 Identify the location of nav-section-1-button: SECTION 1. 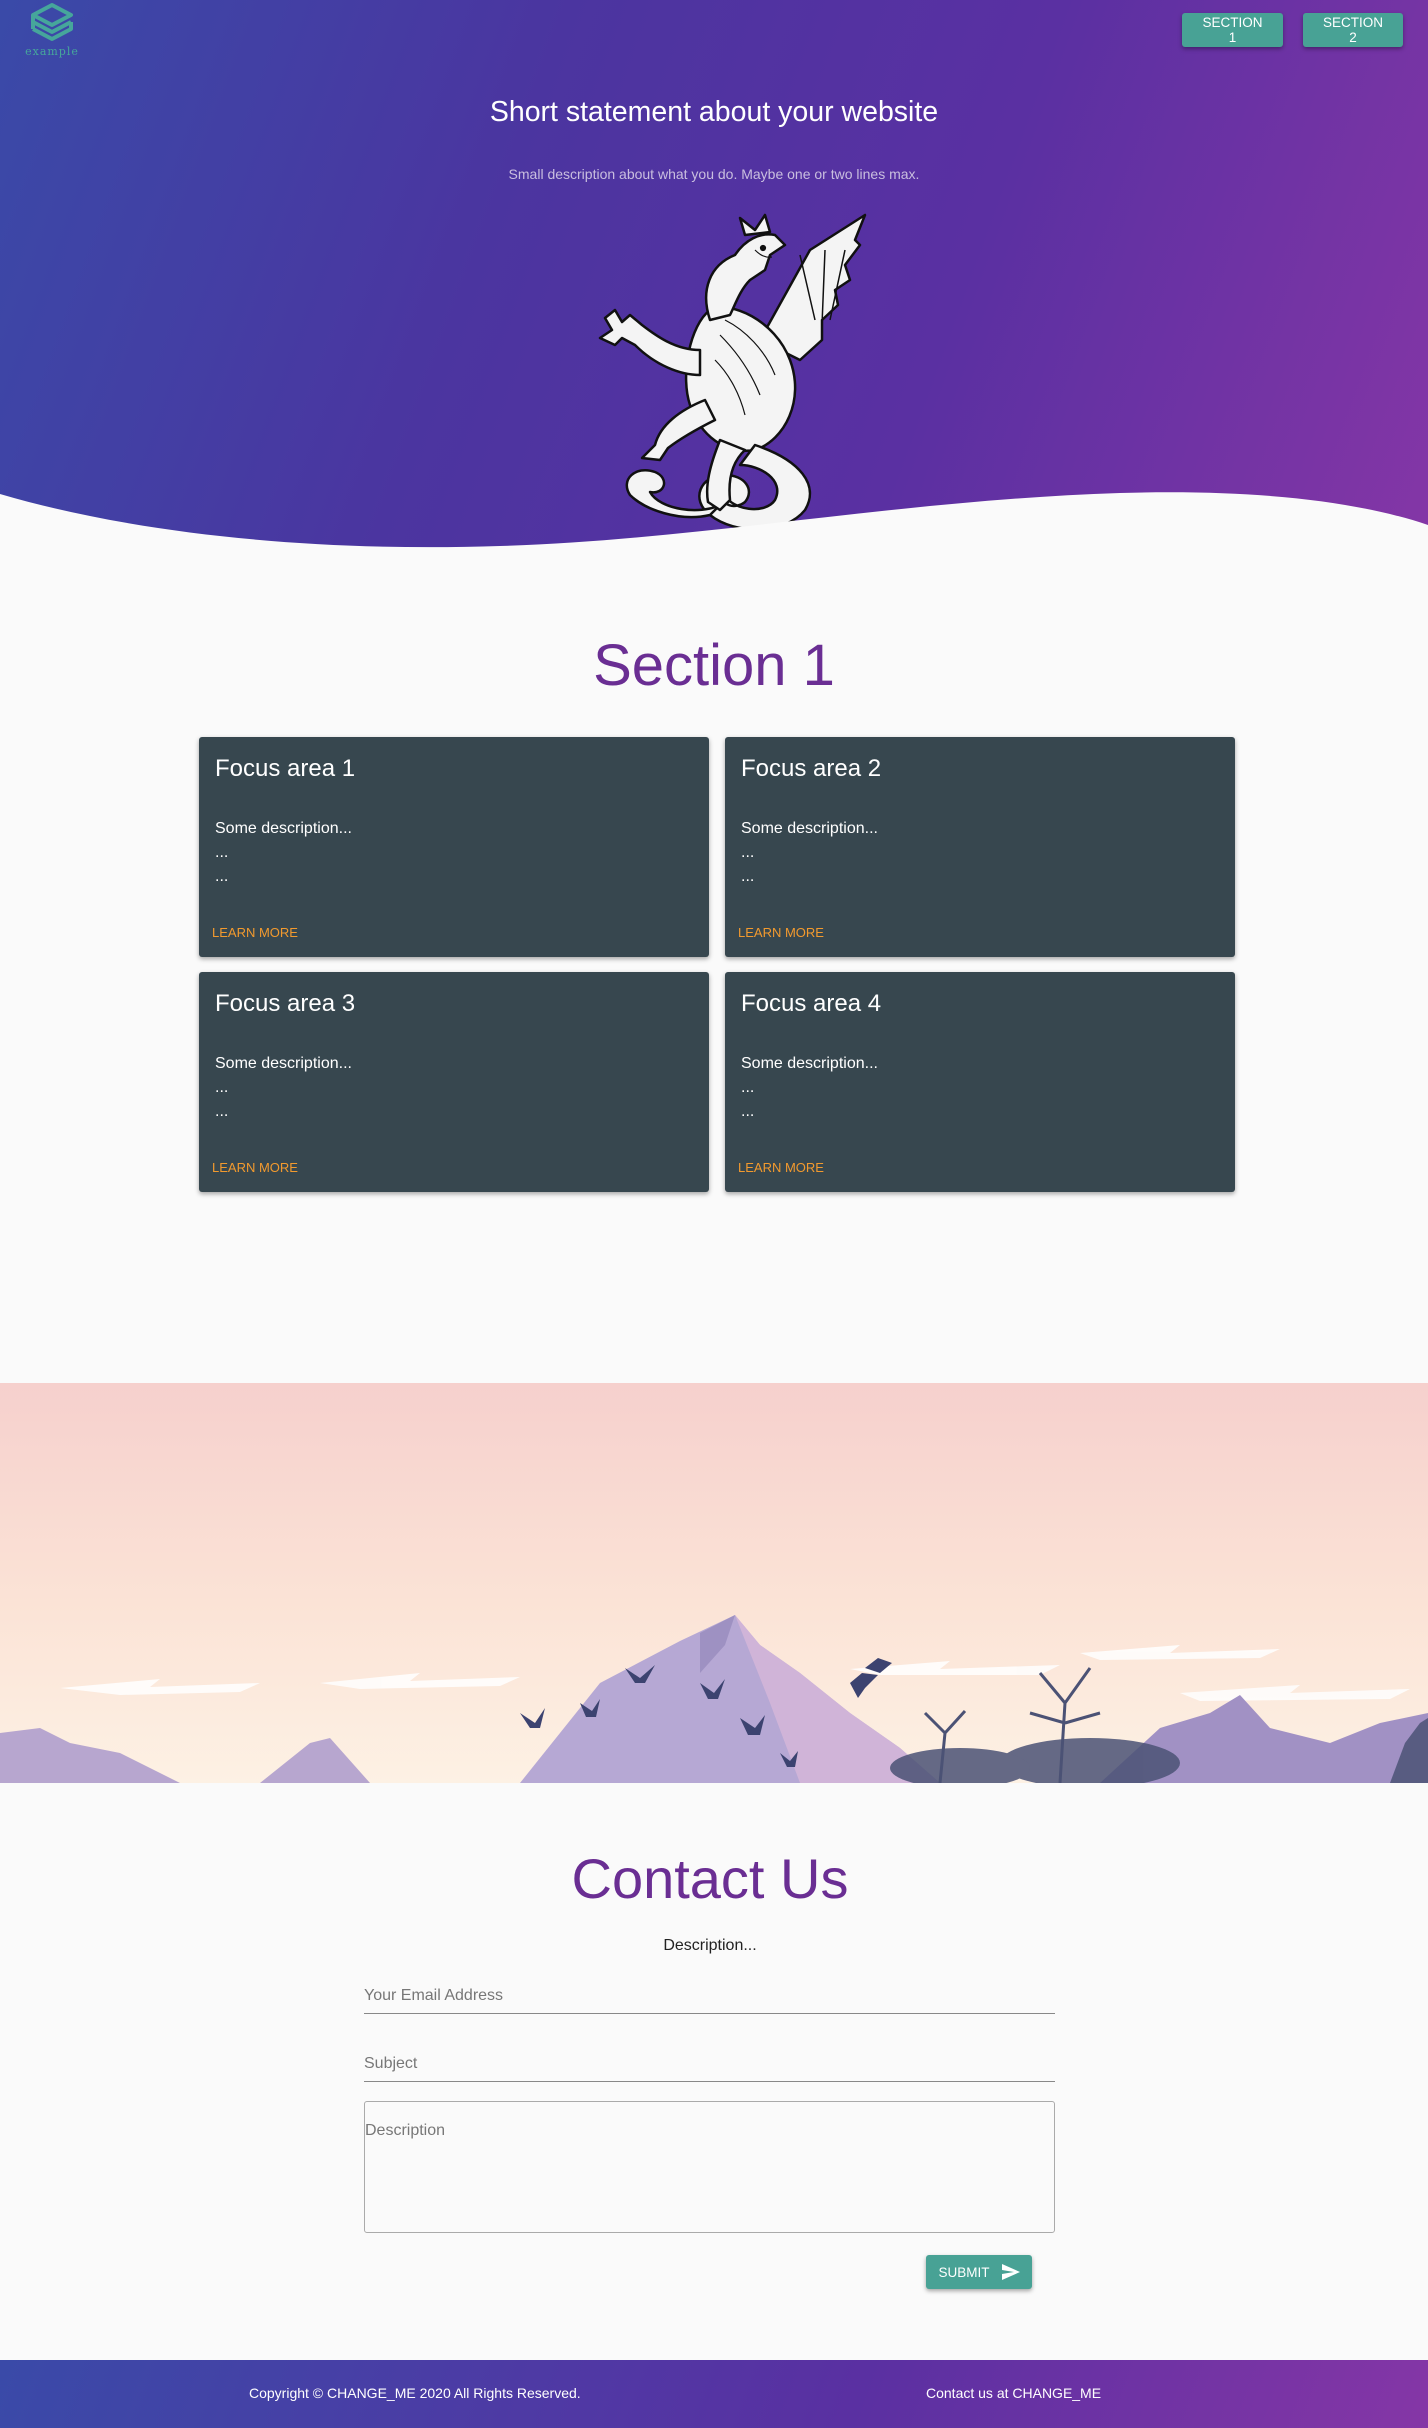
(1232, 30).